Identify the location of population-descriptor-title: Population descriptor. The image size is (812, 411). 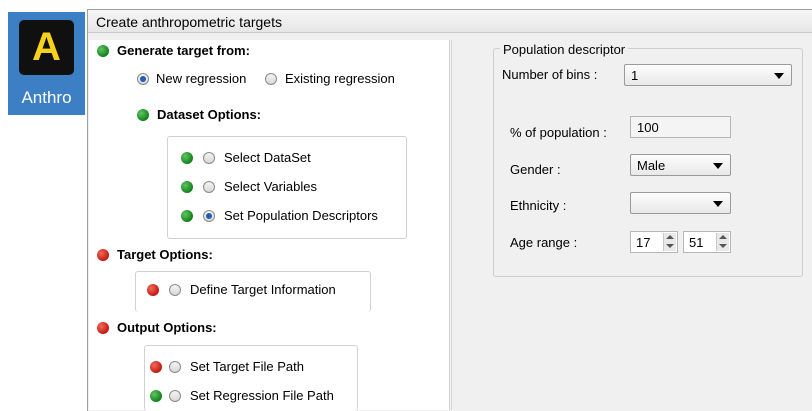
(564, 49).